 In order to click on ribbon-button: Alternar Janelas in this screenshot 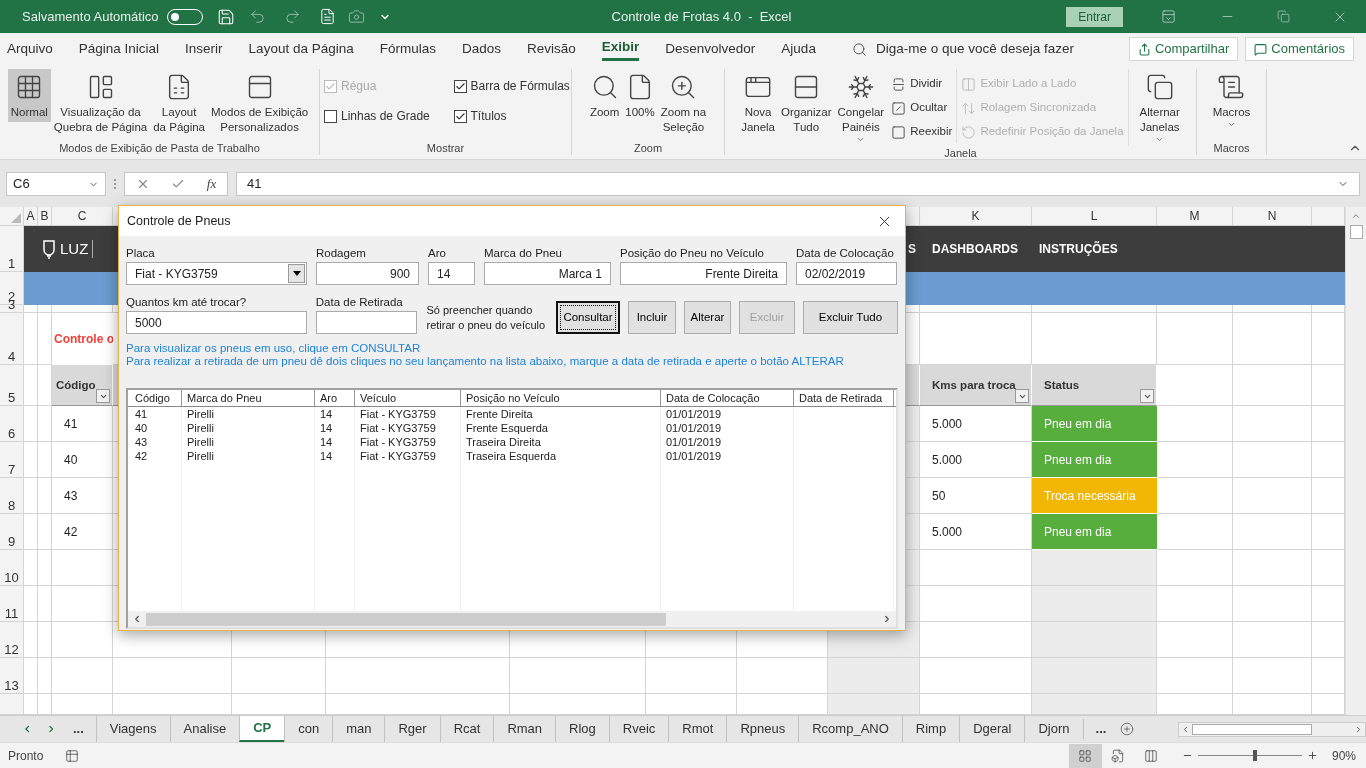, I will do `click(1159, 107)`.